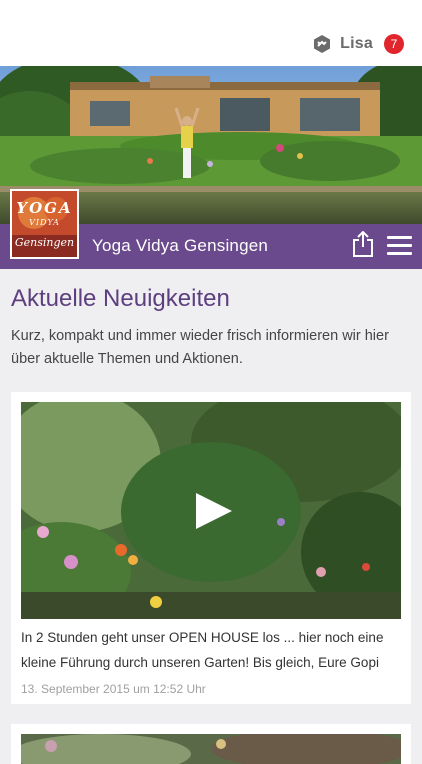 This screenshot has height=764, width=422. I want to click on brand-title: Yoga Vidya Gensingen, so click(180, 245).